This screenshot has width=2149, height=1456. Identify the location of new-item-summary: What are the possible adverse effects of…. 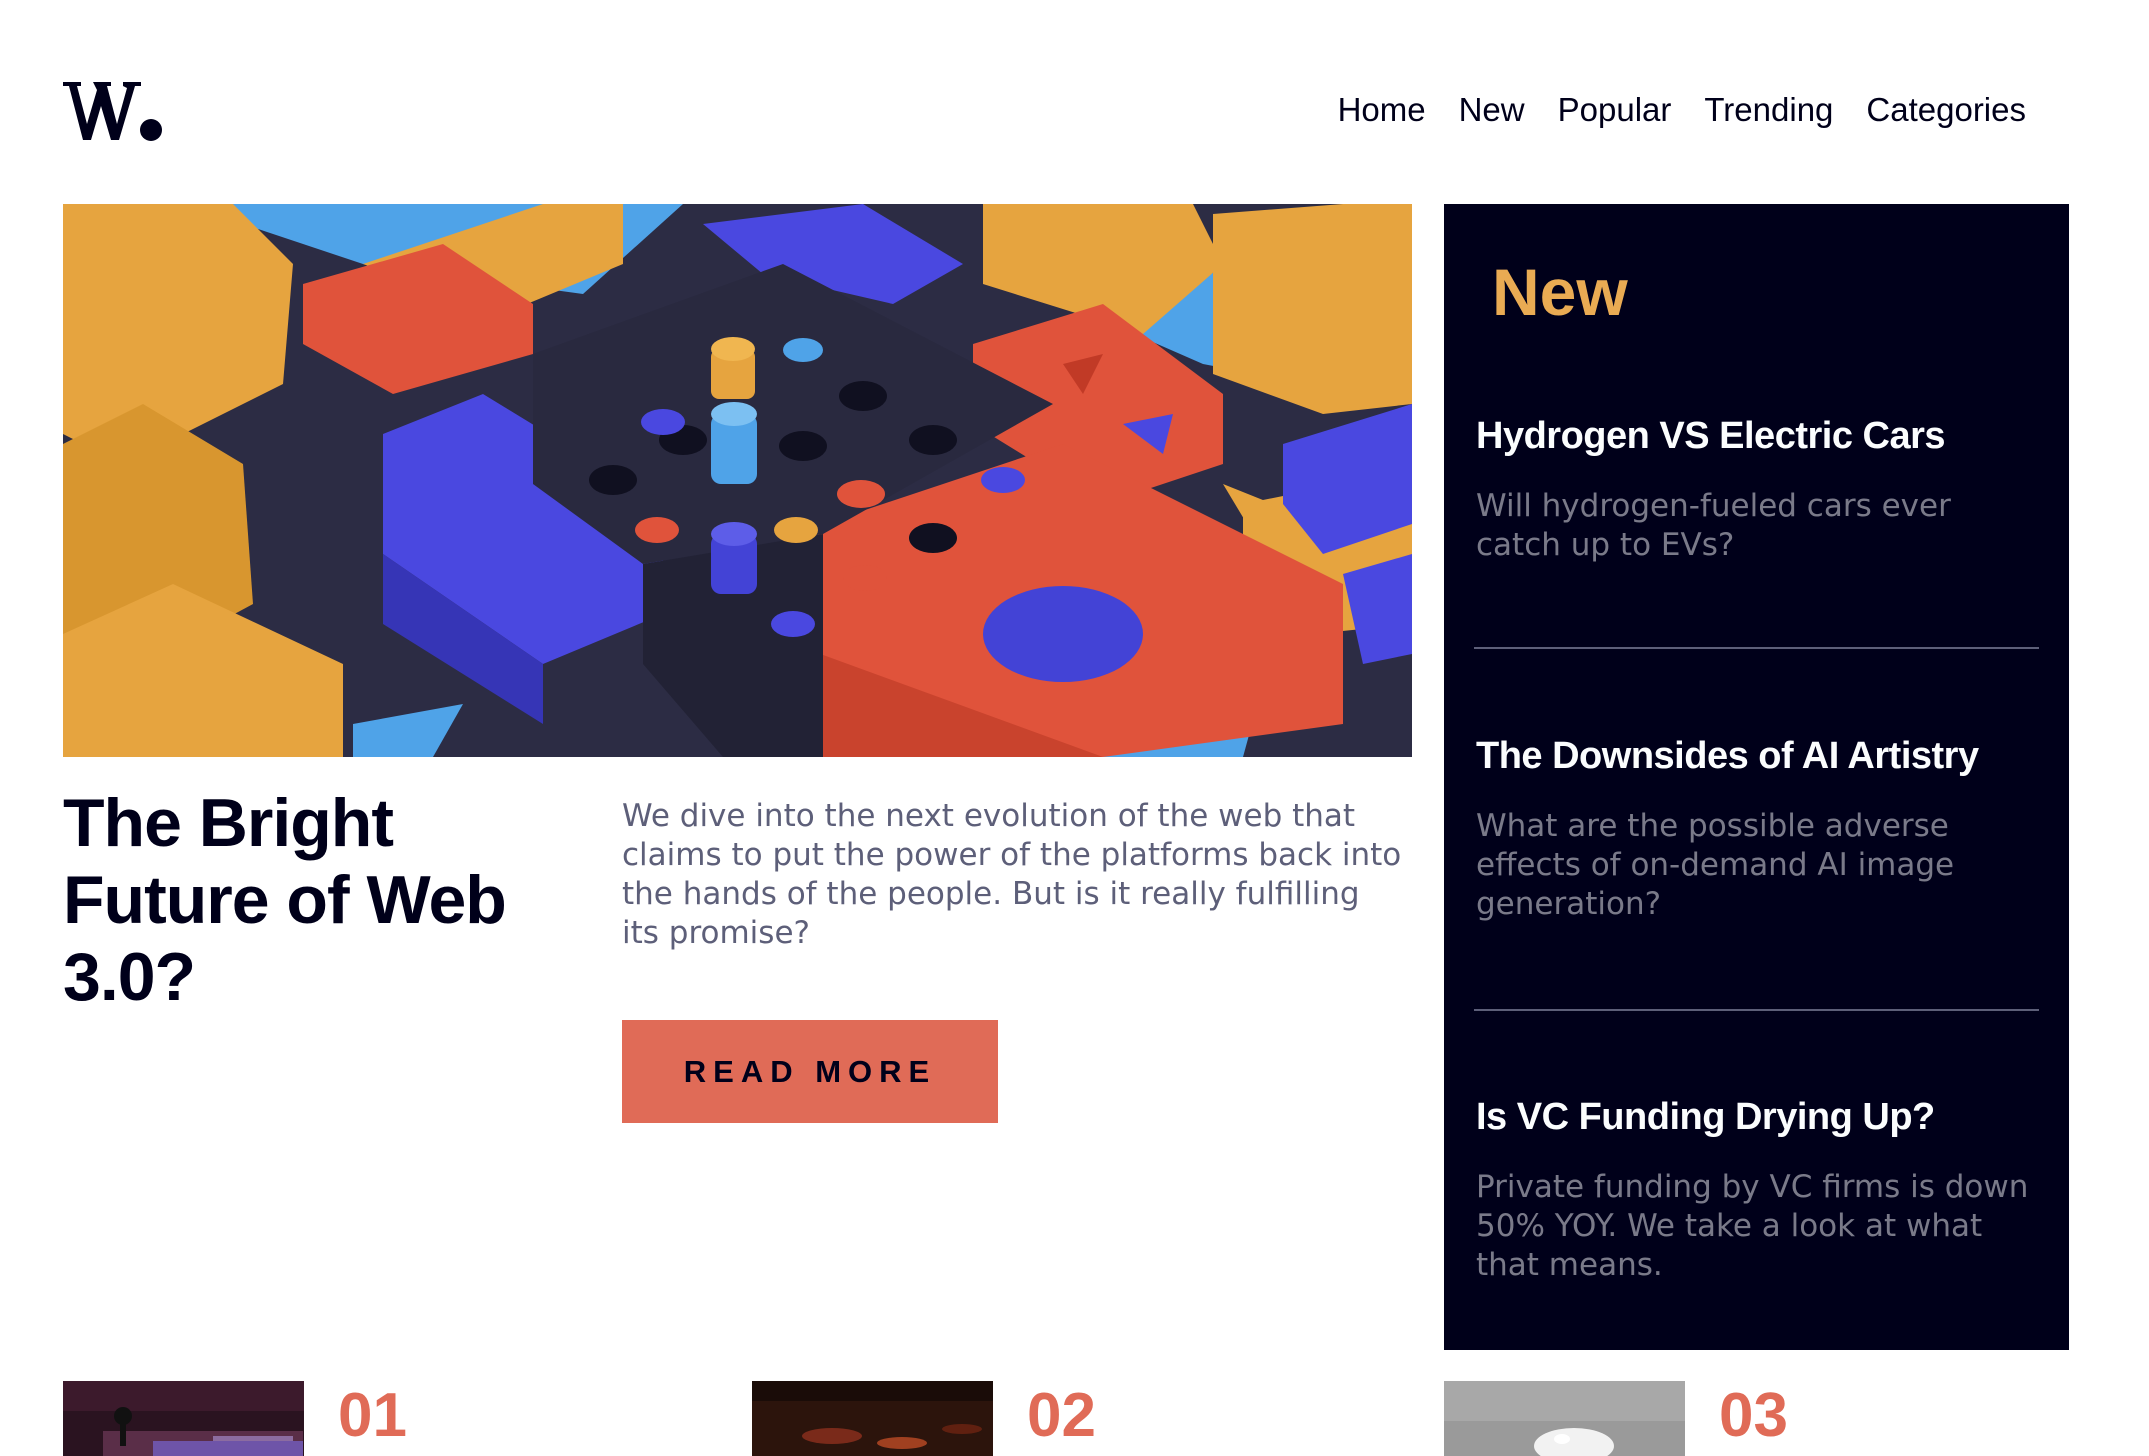
(1715, 865).